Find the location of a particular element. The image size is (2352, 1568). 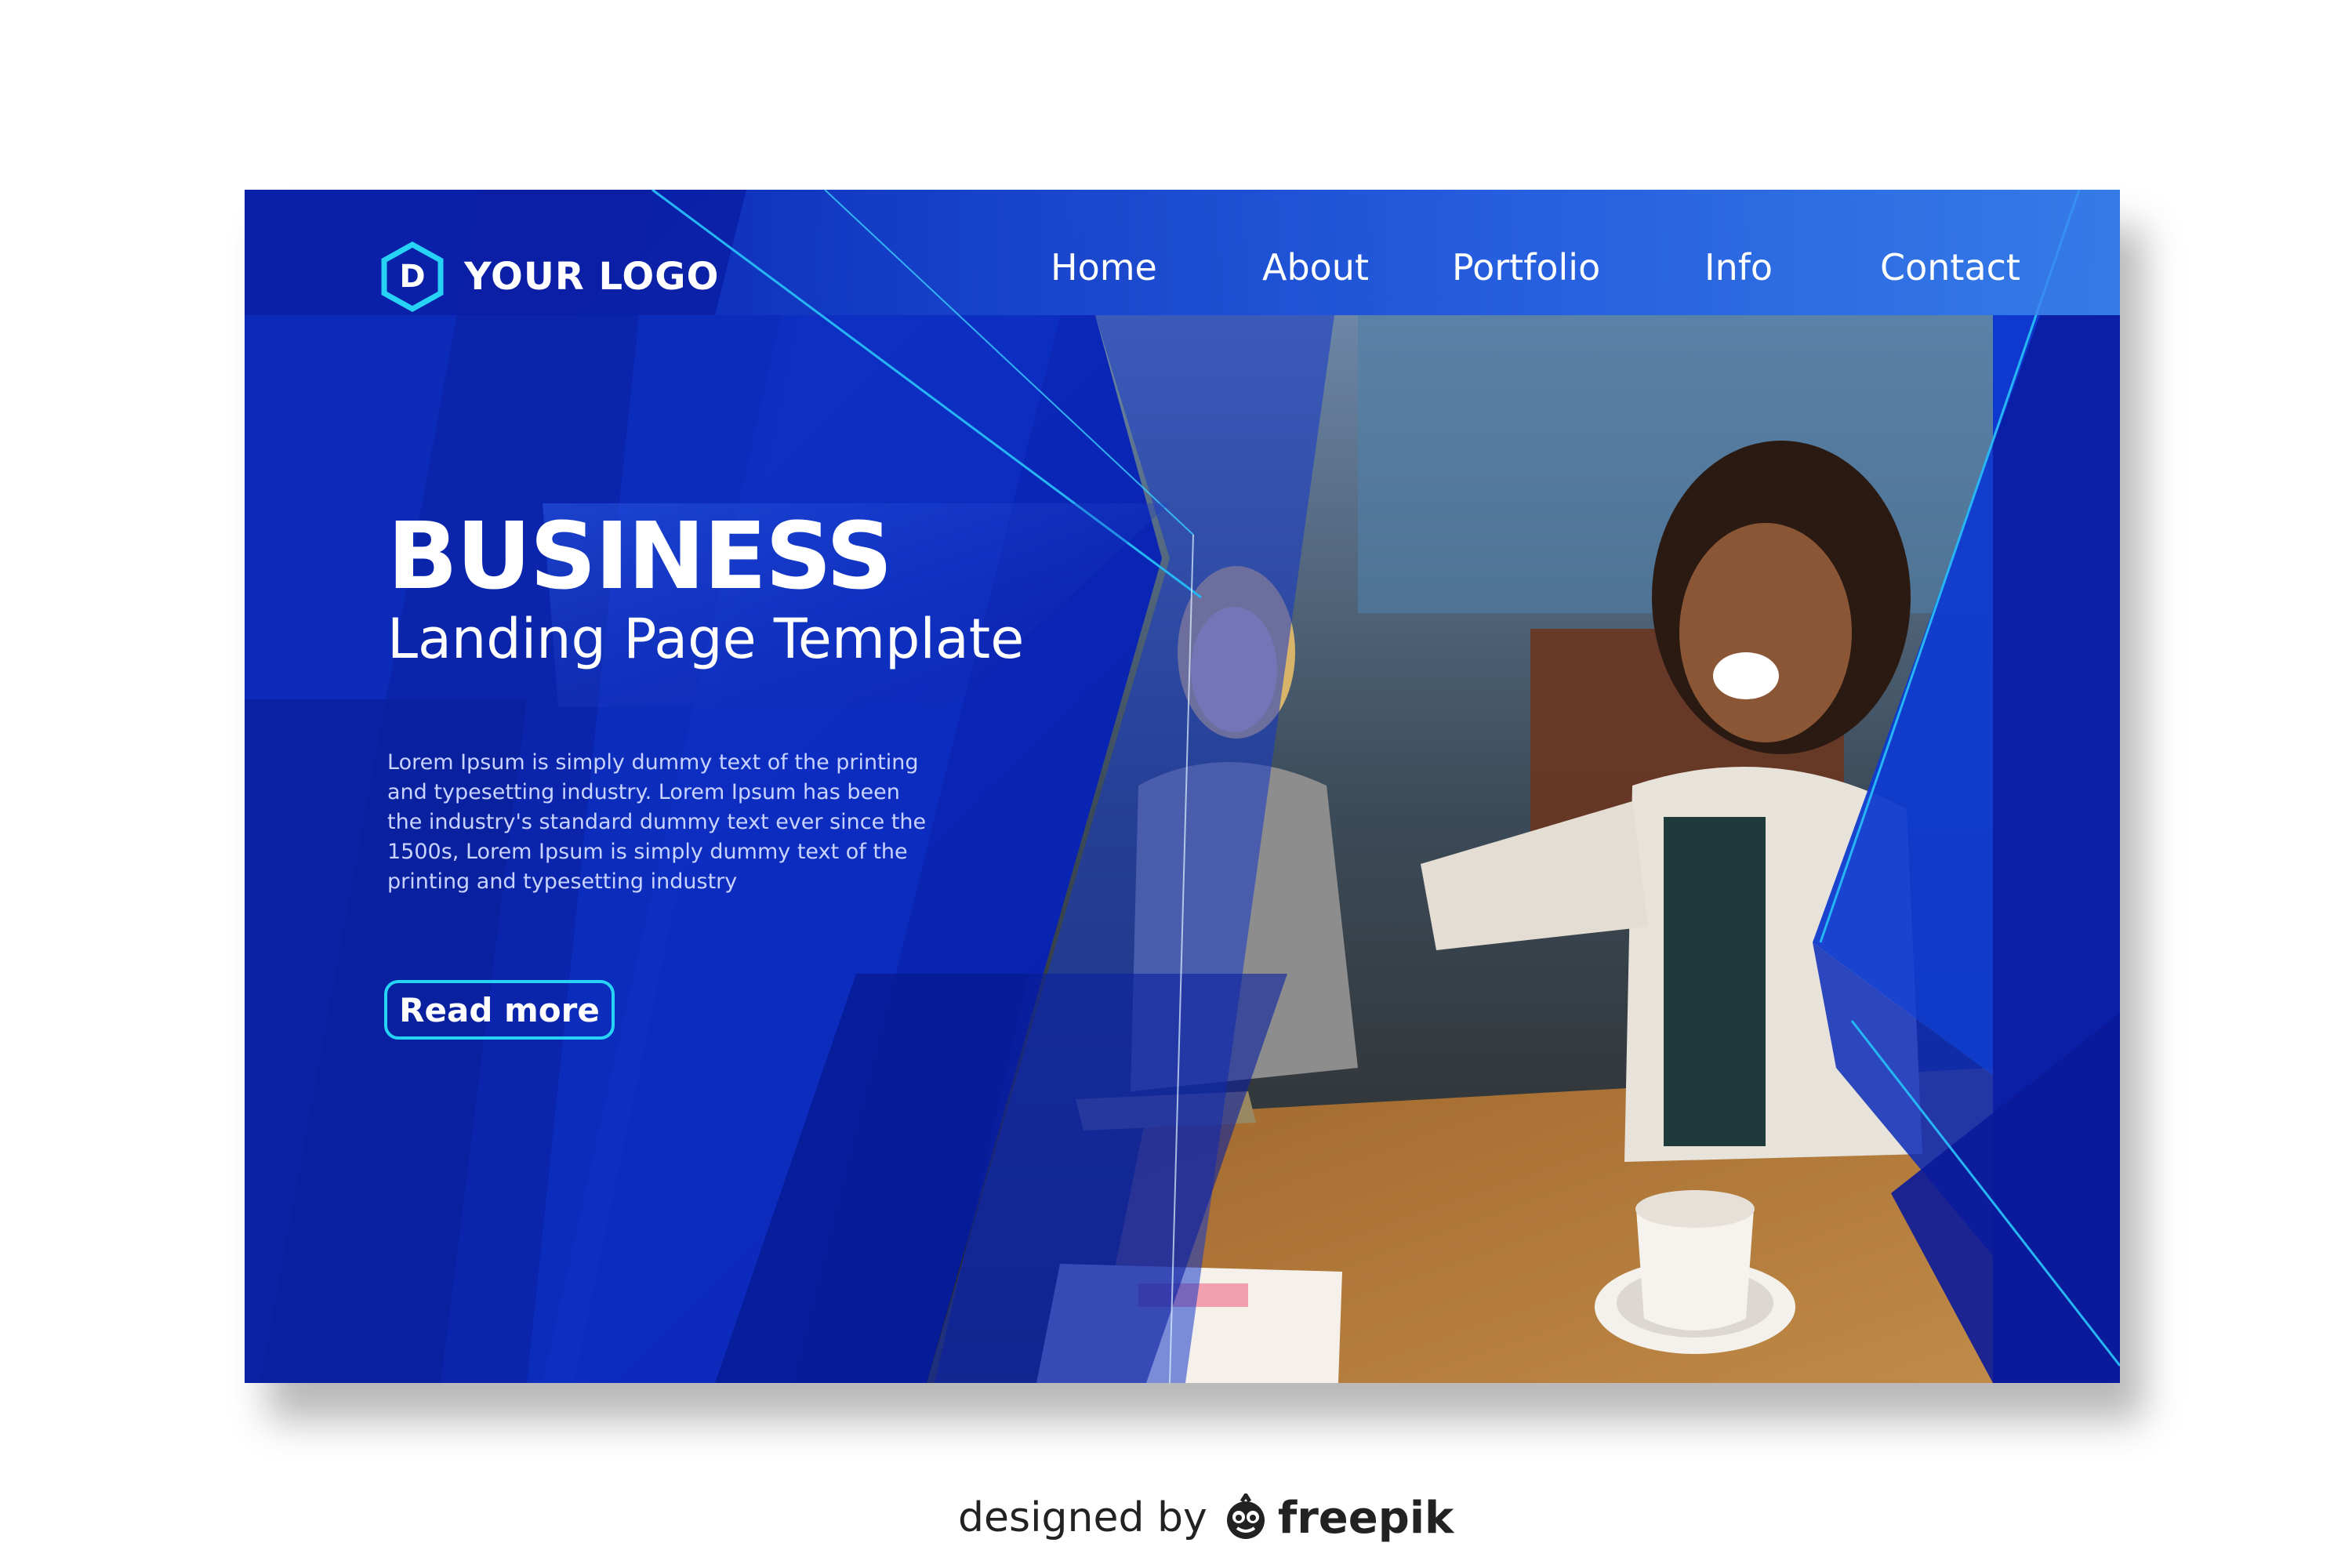

freepik-mascot-icon is located at coordinates (1245, 1516).